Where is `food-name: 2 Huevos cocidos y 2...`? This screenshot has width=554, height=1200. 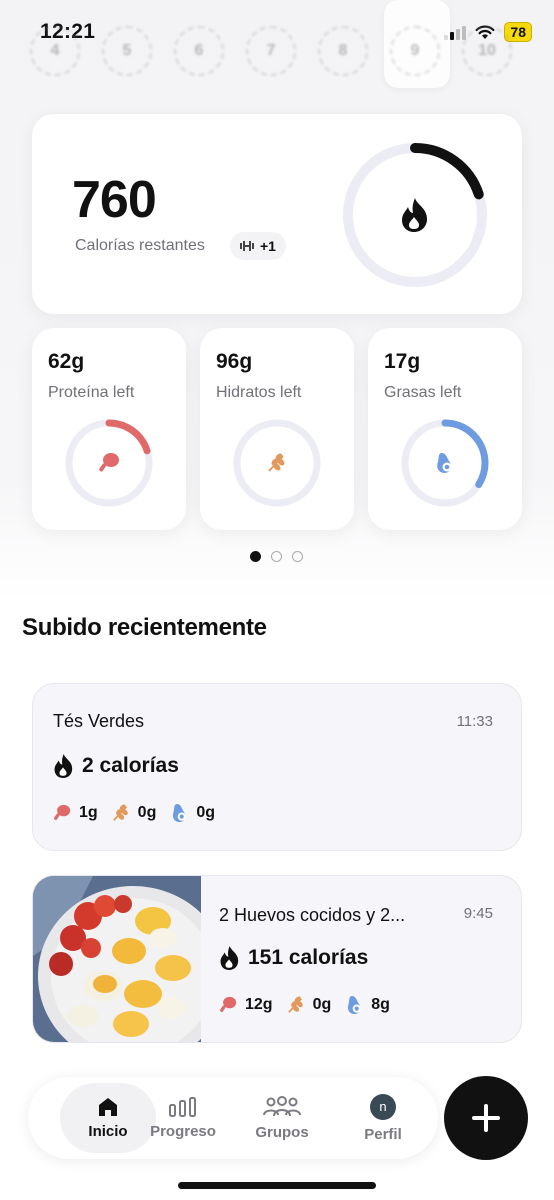 food-name: 2 Huevos cocidos y 2... is located at coordinates (312, 915).